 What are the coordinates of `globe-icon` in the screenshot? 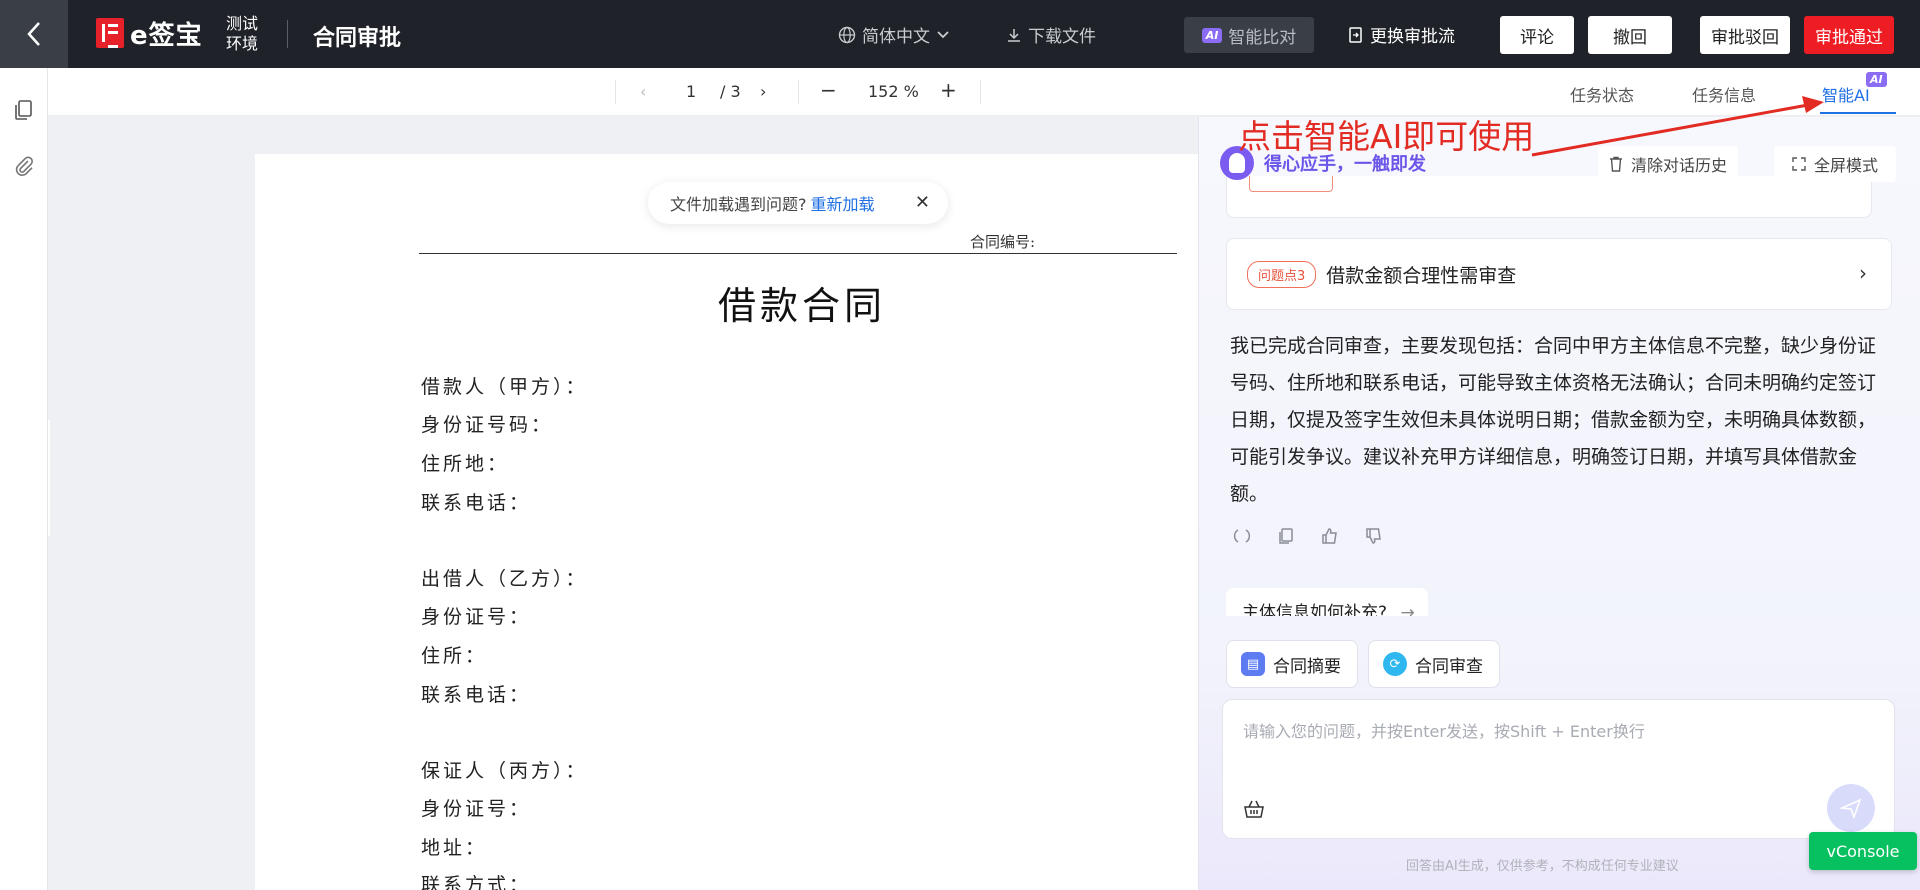 It's located at (847, 34).